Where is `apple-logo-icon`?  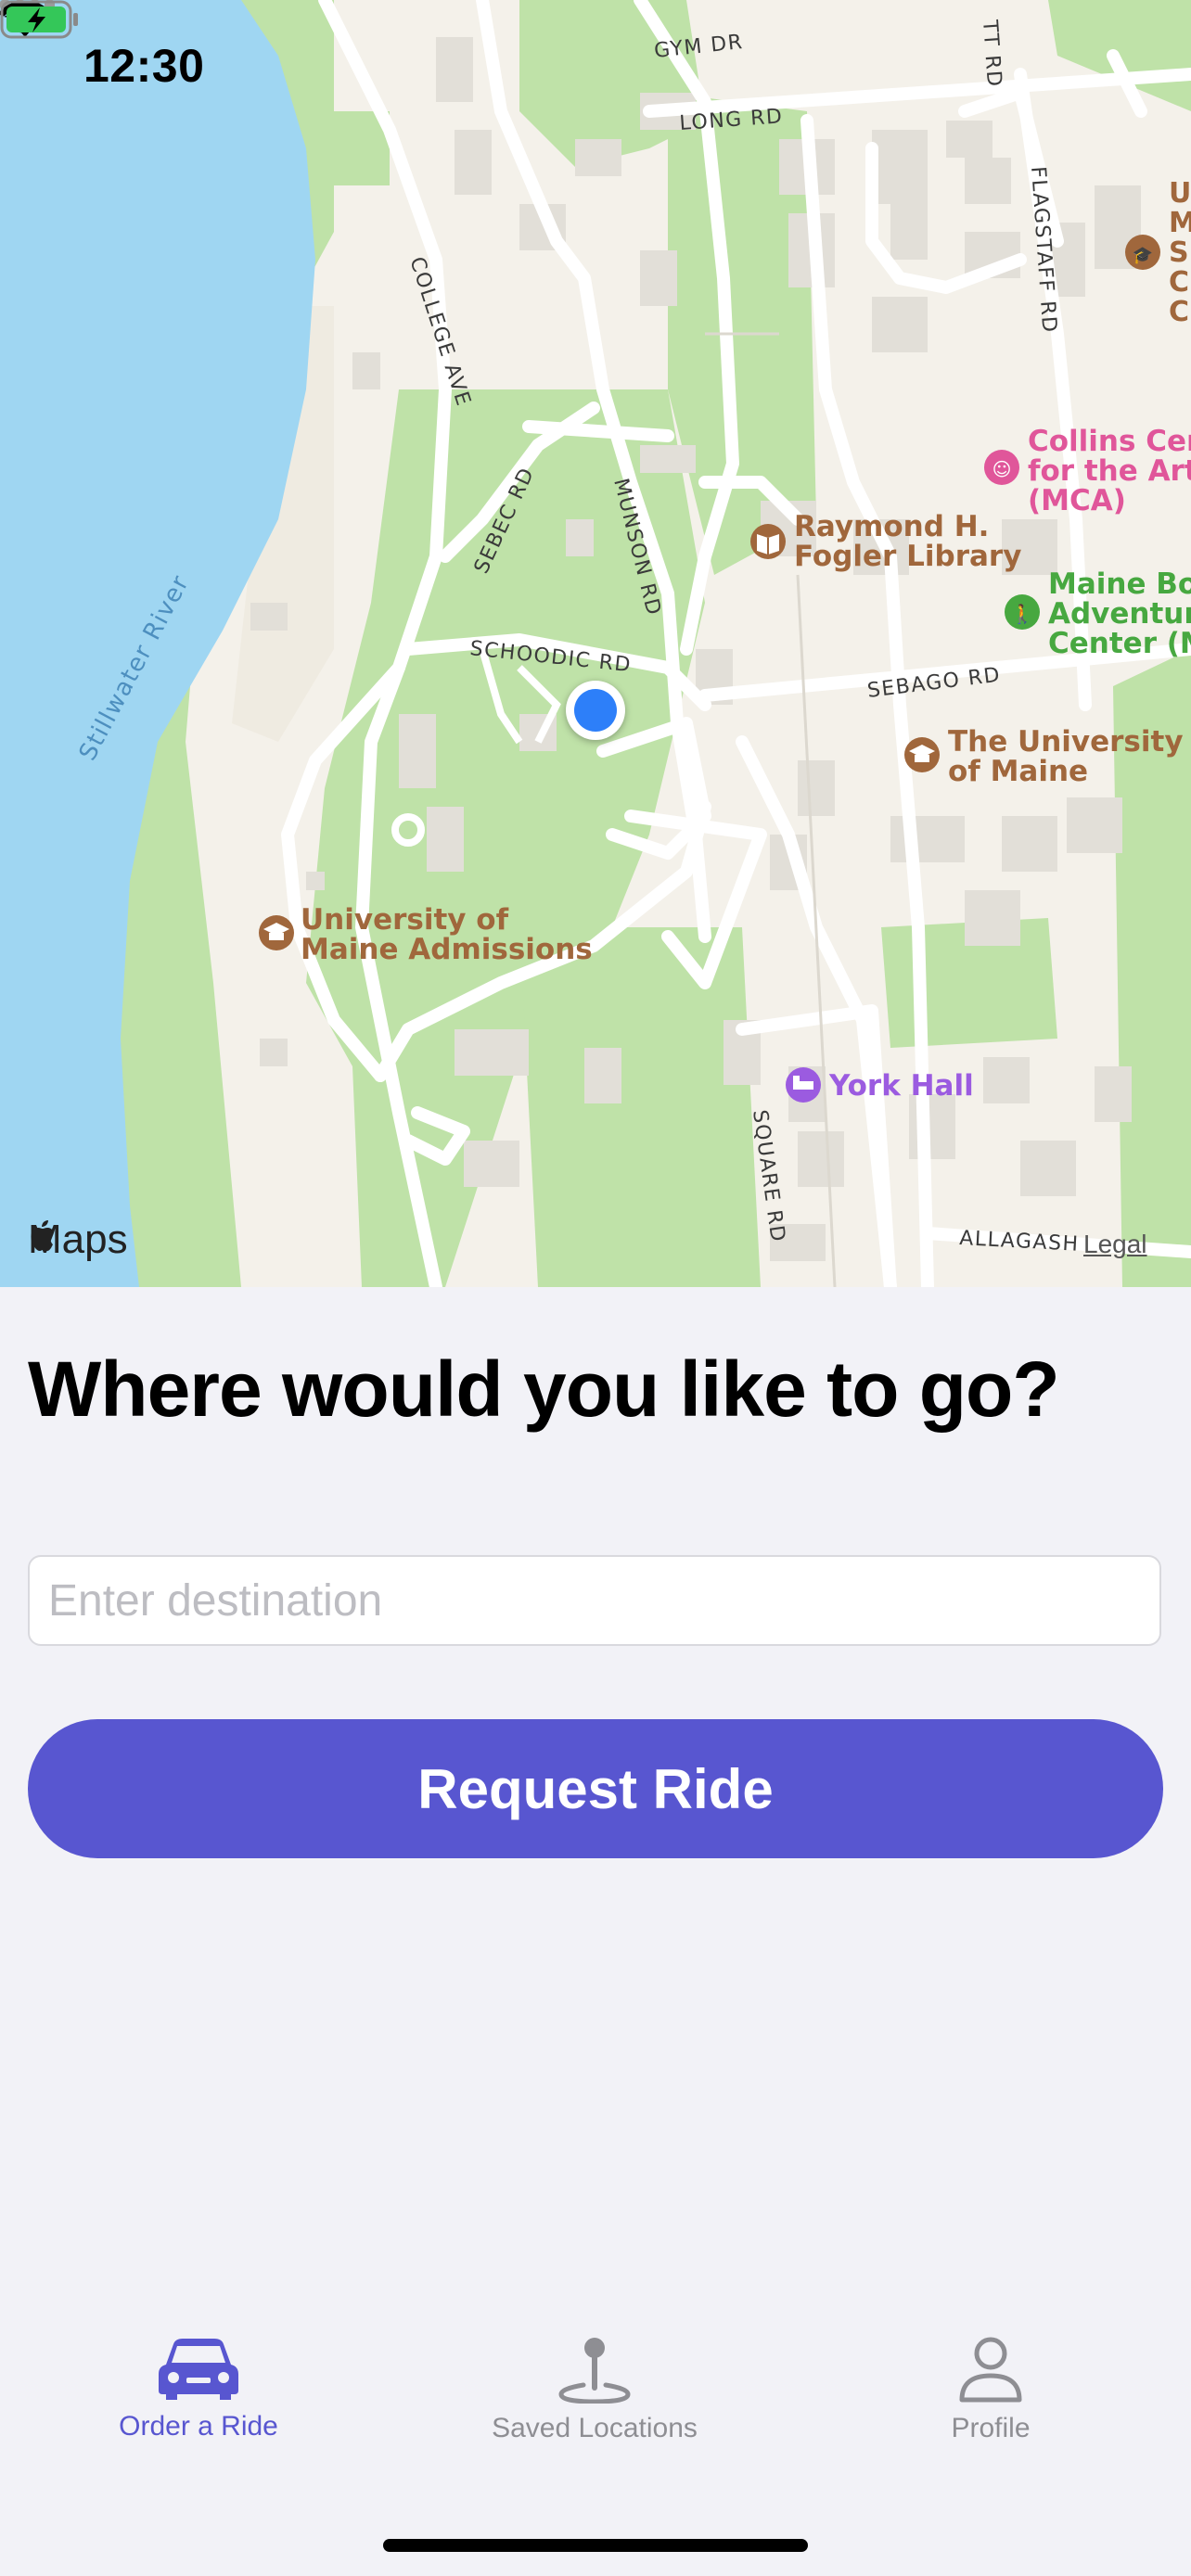
apple-logo-icon is located at coordinates (42, 1236).